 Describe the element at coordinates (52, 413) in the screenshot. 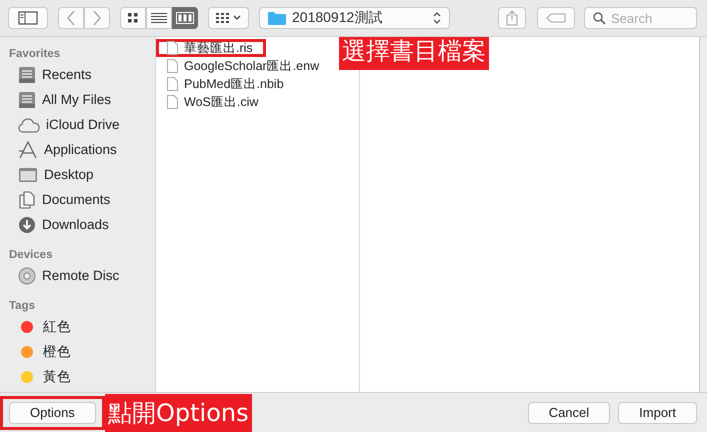

I see `options-button: Options` at that location.